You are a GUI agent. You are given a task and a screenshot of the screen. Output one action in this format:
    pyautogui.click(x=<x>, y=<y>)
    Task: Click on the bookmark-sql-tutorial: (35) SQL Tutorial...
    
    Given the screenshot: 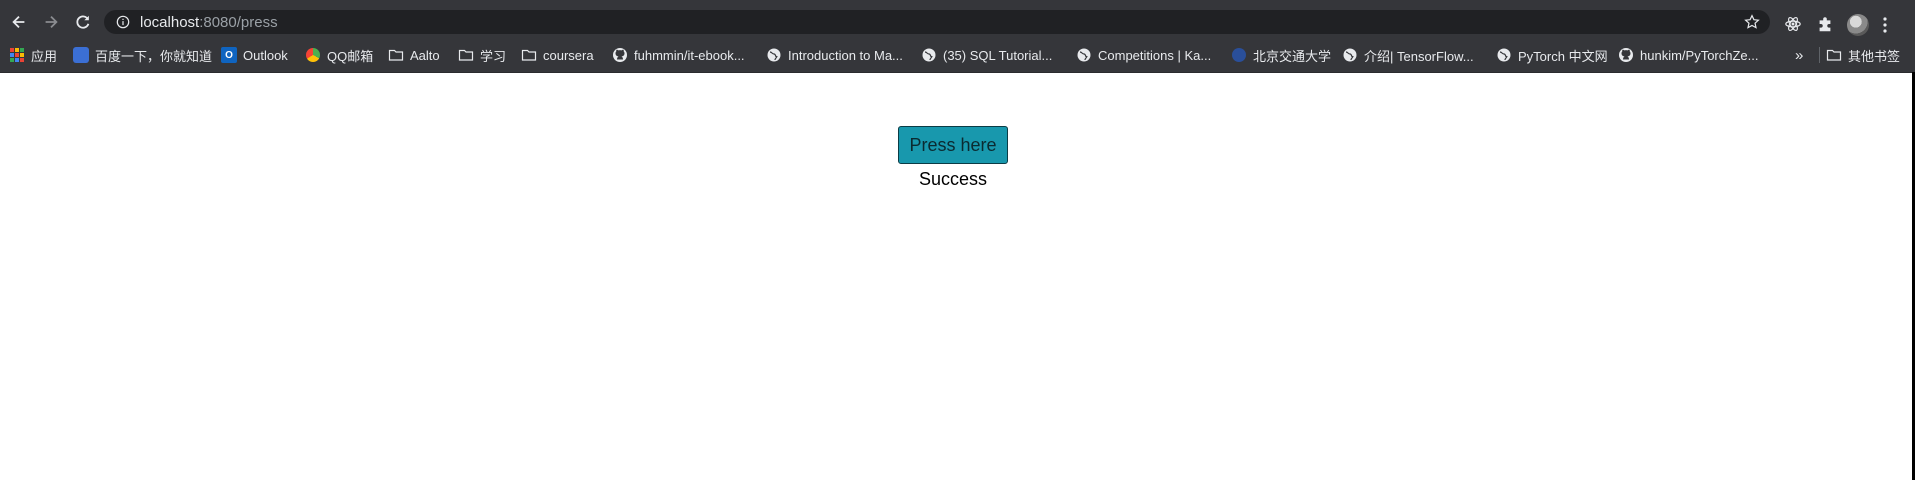 What is the action you would take?
    pyautogui.click(x=986, y=55)
    